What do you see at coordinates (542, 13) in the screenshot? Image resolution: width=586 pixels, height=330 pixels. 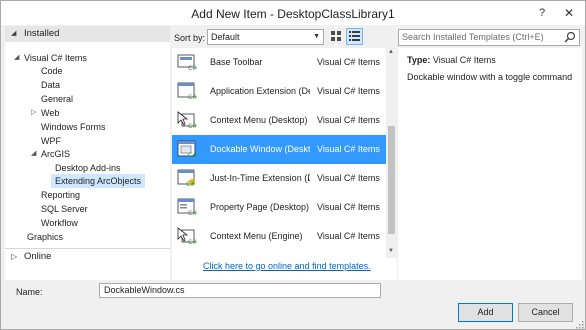 I see `help-button: ?` at bounding box center [542, 13].